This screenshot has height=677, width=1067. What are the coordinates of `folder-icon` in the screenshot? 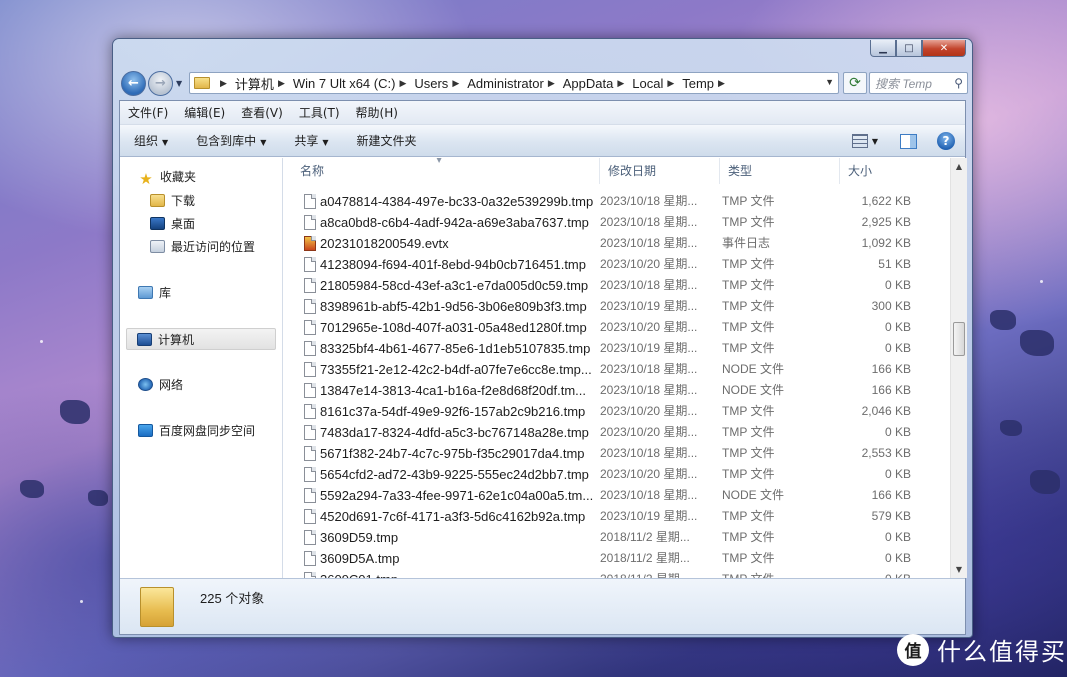 It's located at (202, 83).